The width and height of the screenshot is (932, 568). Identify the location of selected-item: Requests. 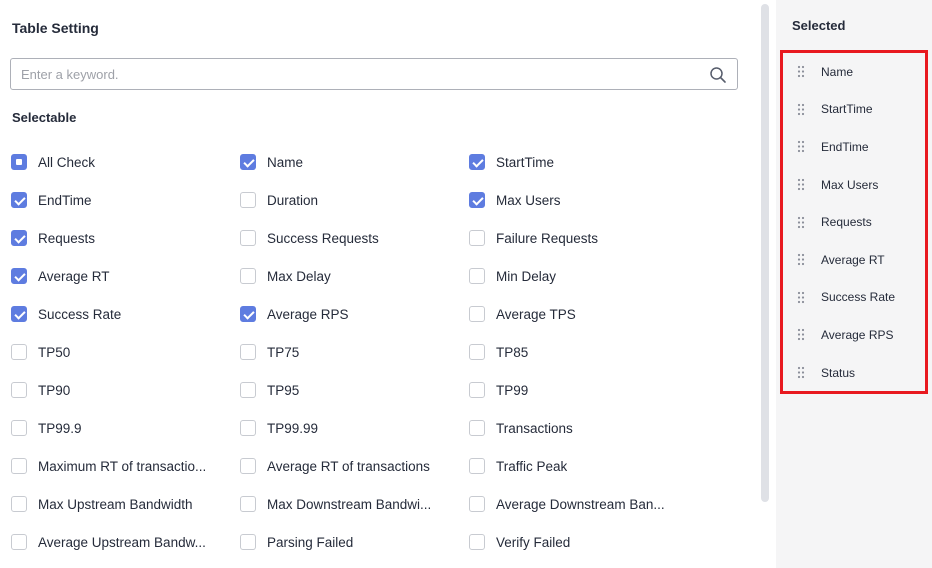
(854, 222).